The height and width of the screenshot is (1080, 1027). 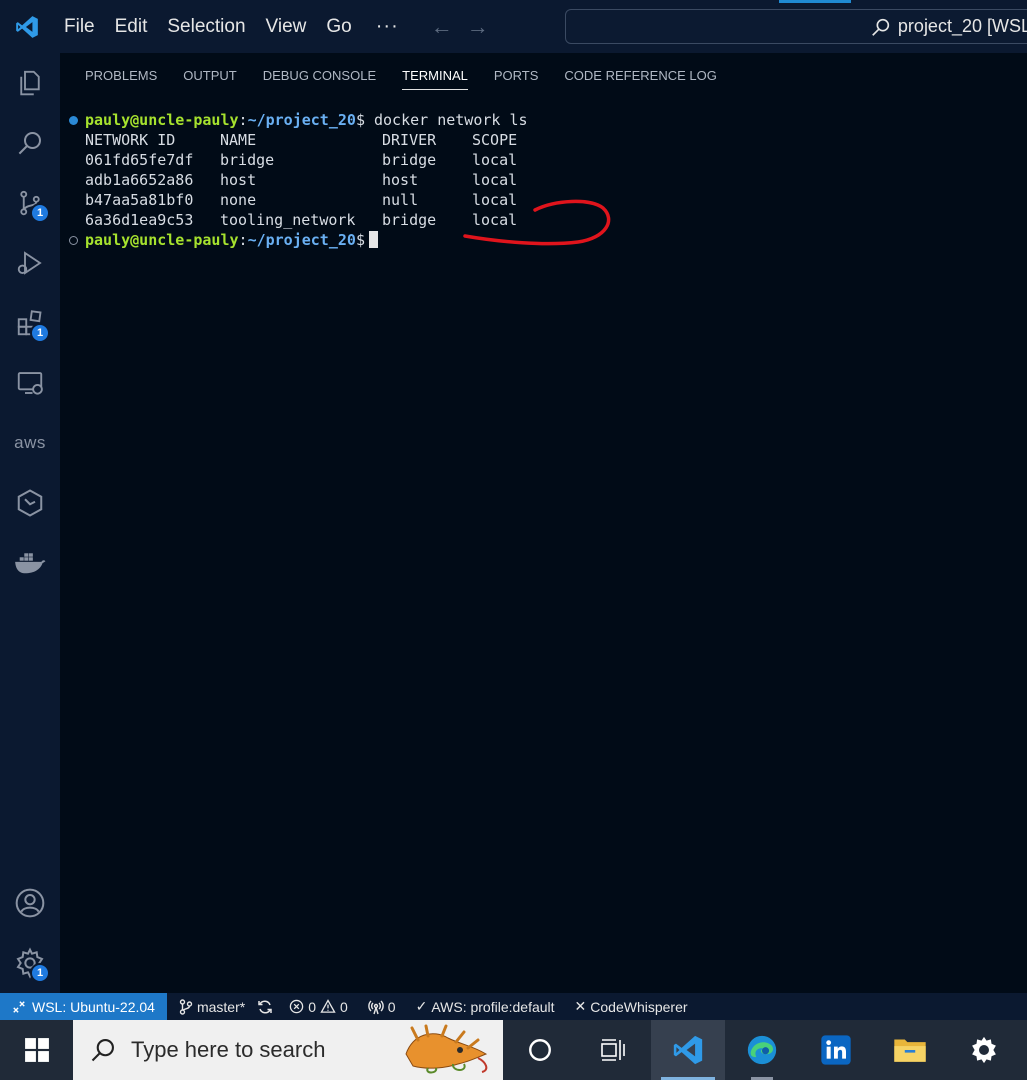 I want to click on menu-bar: File Edit Selection View Go ···, so click(x=233, y=26).